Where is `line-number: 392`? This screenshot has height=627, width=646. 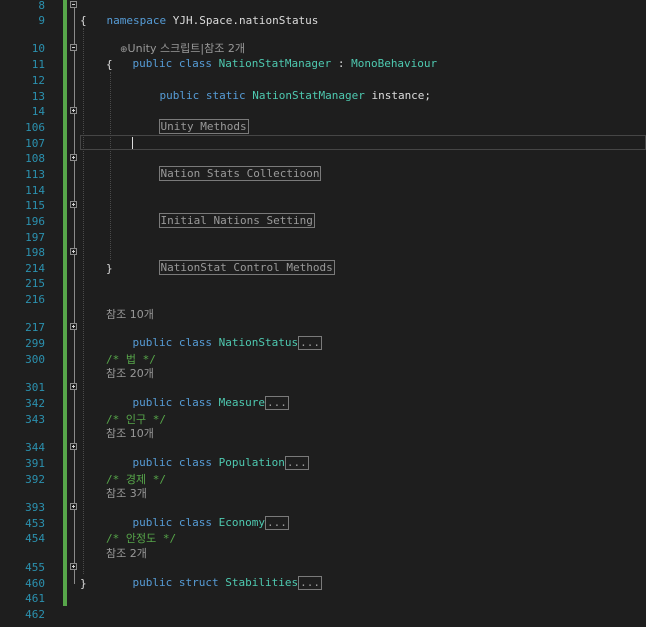 line-number: 392 is located at coordinates (35, 479).